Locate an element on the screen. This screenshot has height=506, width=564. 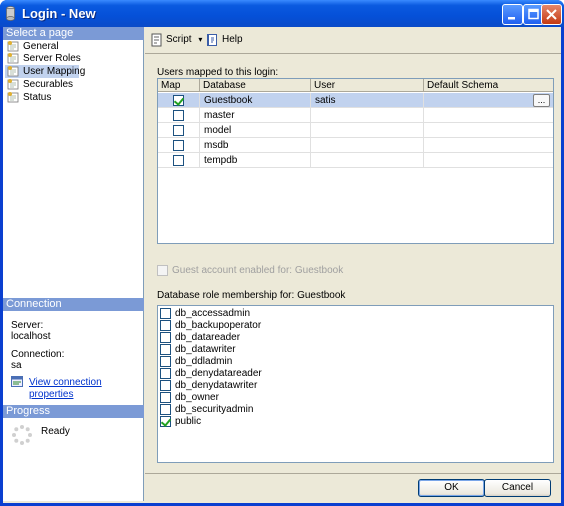
help-button: Help is located at coordinates (224, 40).